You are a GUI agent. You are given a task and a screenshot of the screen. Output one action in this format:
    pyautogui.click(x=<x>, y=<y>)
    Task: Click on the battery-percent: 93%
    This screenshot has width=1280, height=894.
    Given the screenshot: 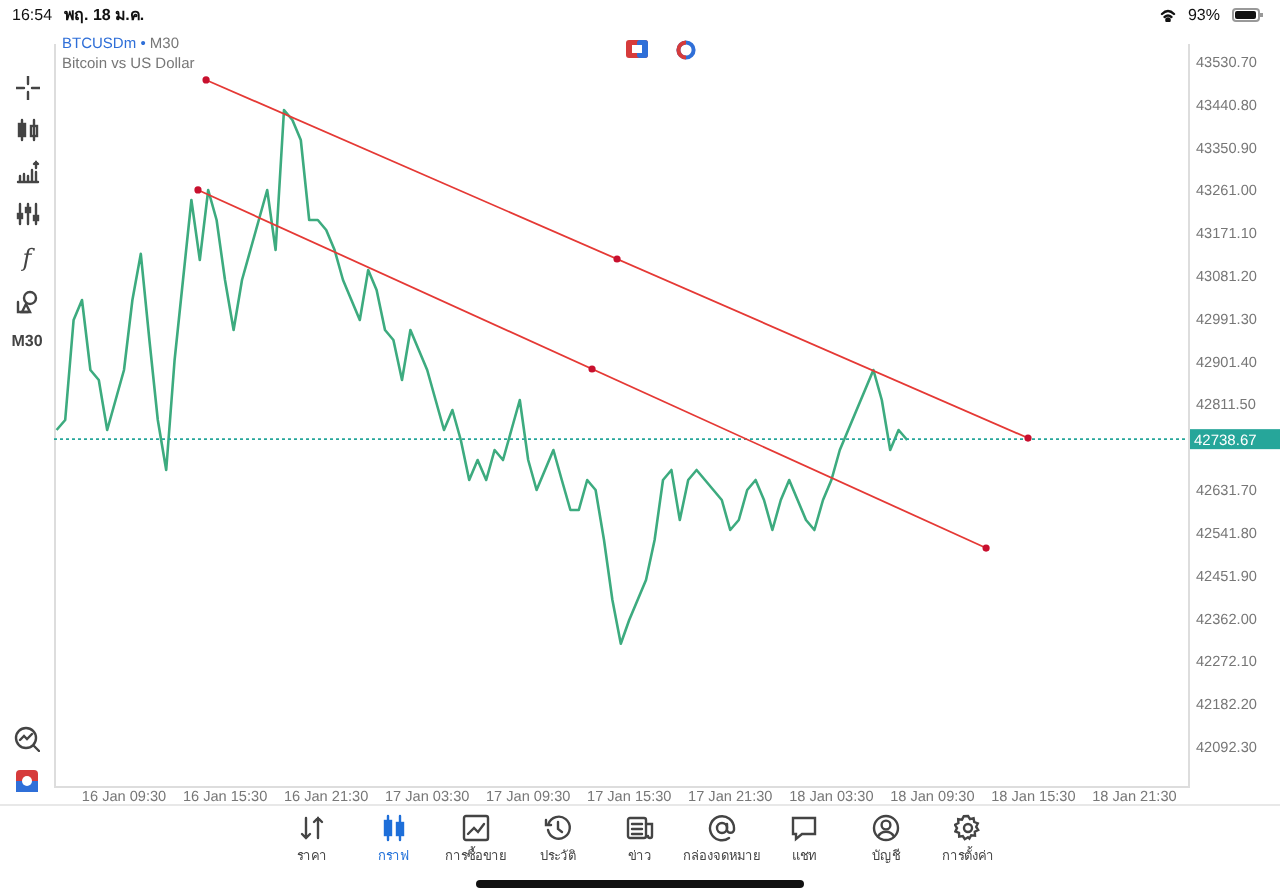 What is the action you would take?
    pyautogui.click(x=1203, y=14)
    